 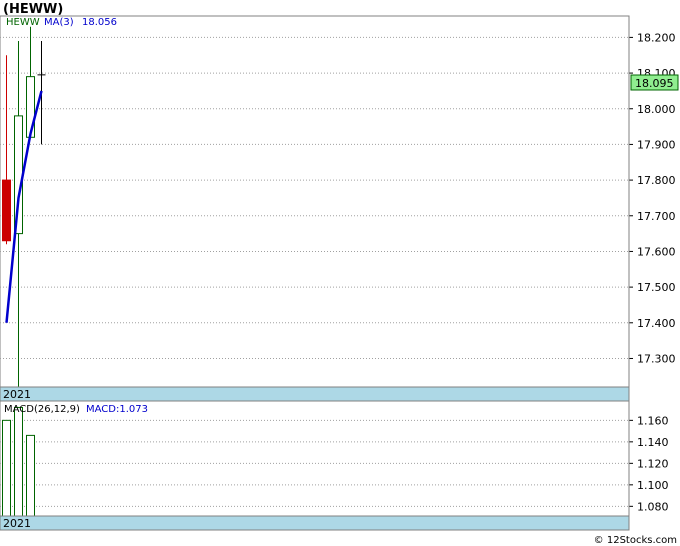 I want to click on price-tick-label: 18.000, so click(x=656, y=109).